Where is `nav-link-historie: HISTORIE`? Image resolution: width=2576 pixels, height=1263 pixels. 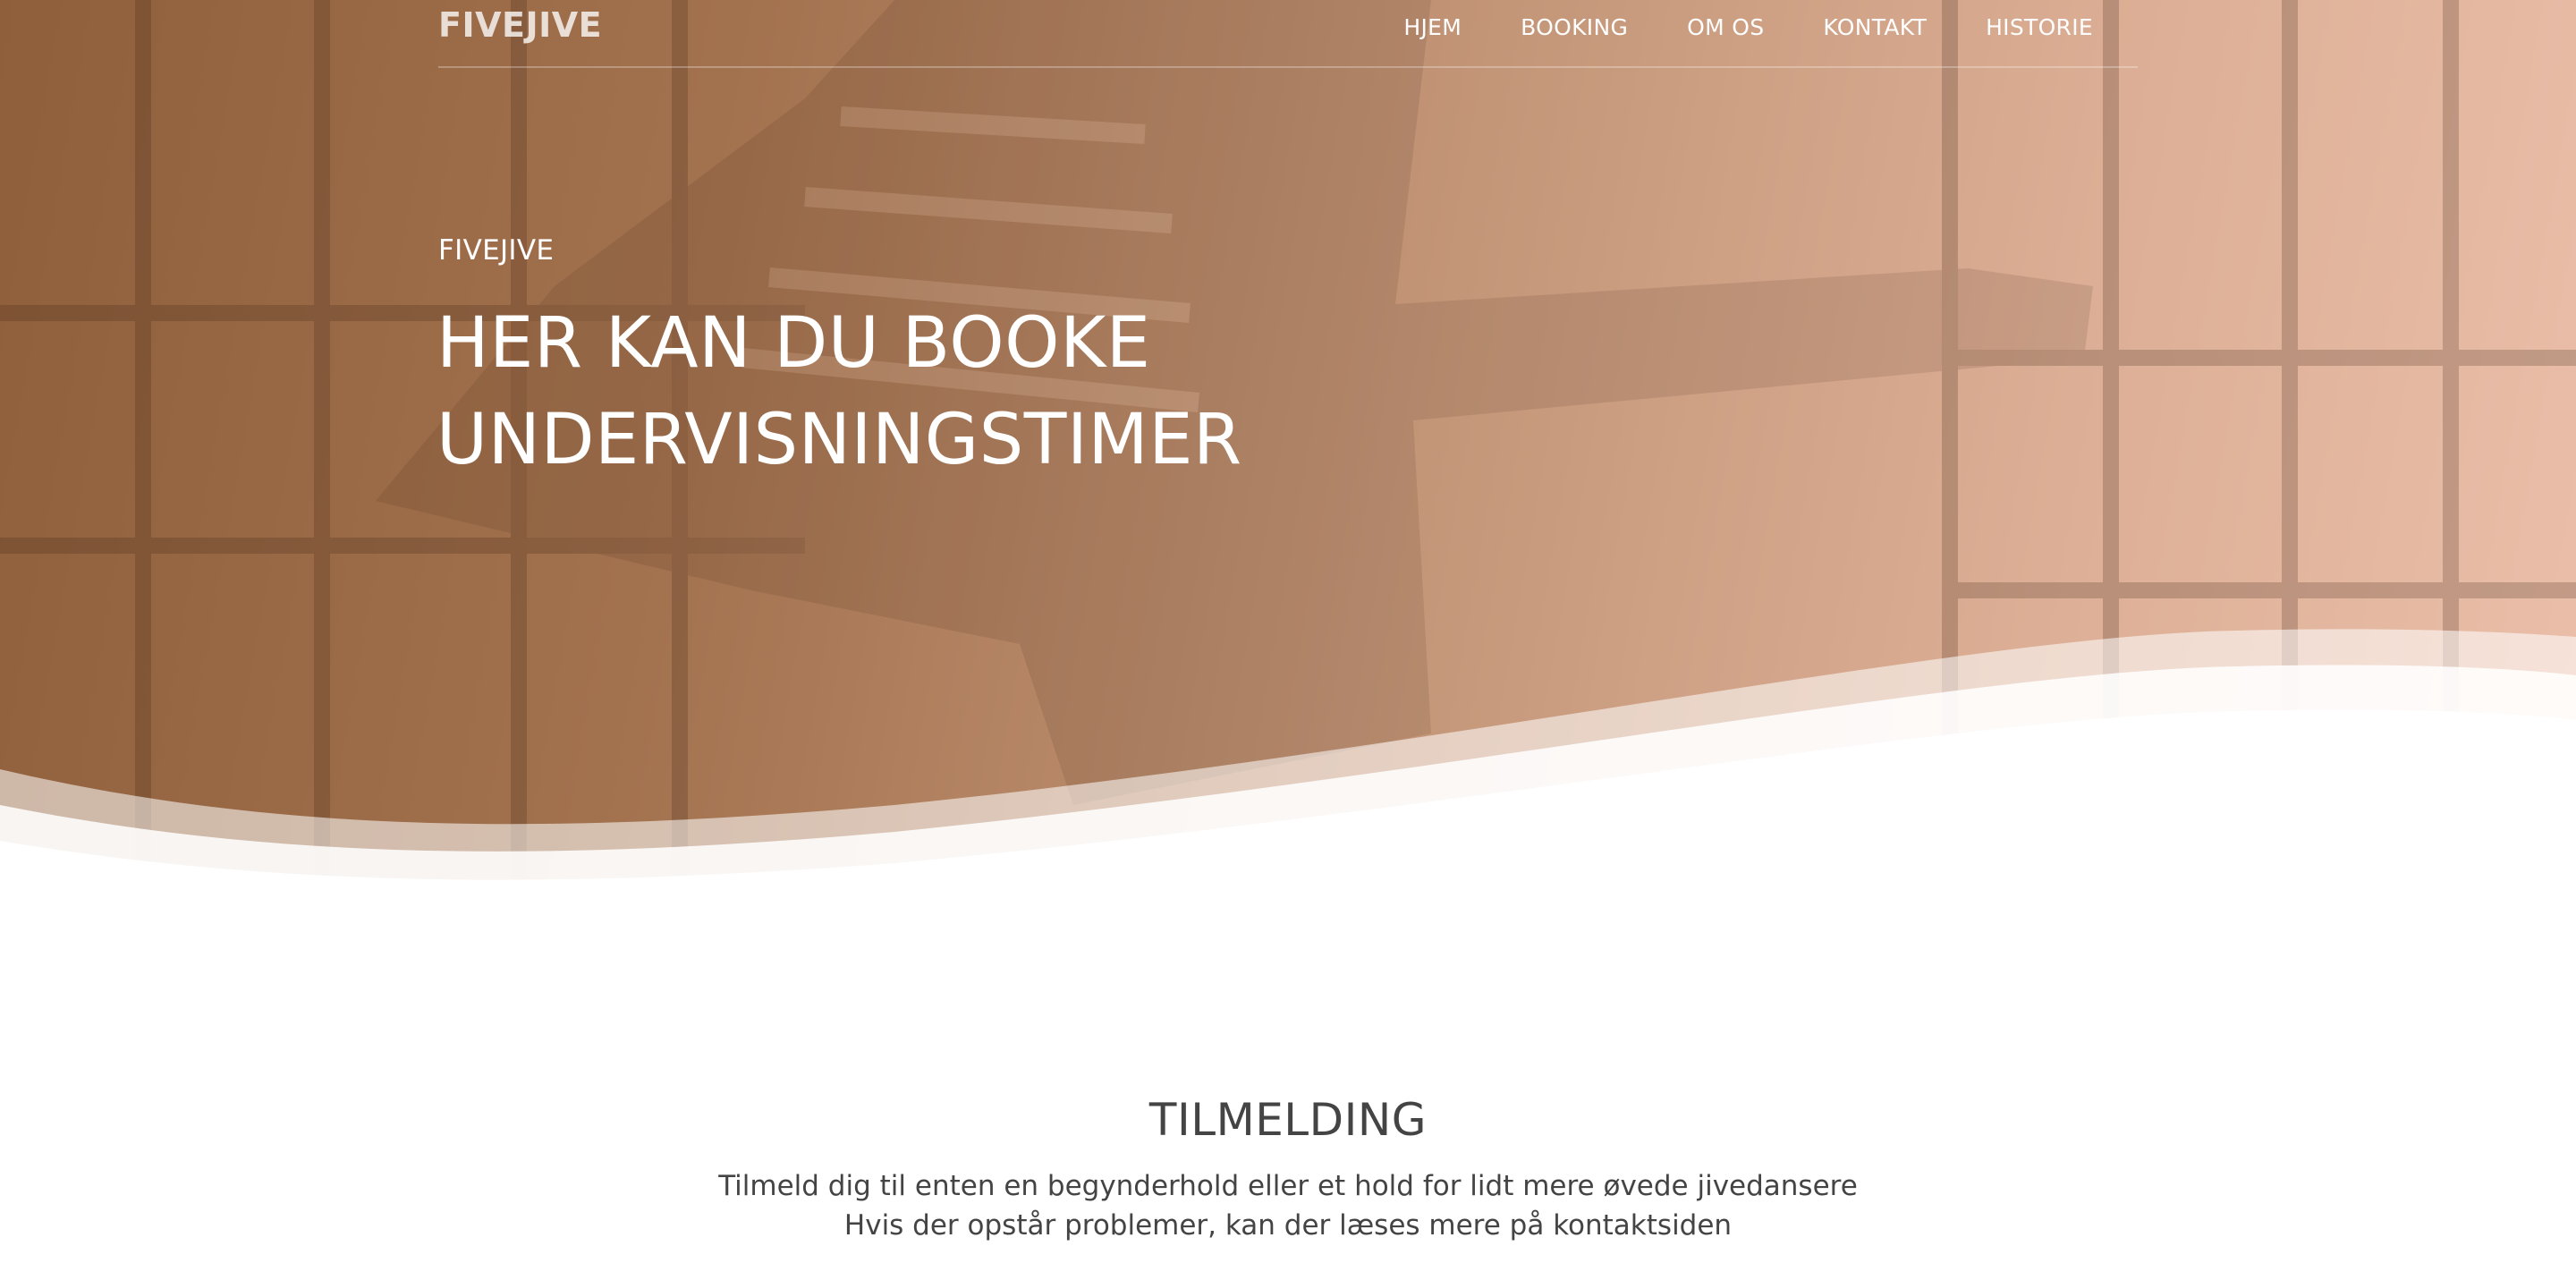
nav-link-historie: HISTORIE is located at coordinates (2039, 27).